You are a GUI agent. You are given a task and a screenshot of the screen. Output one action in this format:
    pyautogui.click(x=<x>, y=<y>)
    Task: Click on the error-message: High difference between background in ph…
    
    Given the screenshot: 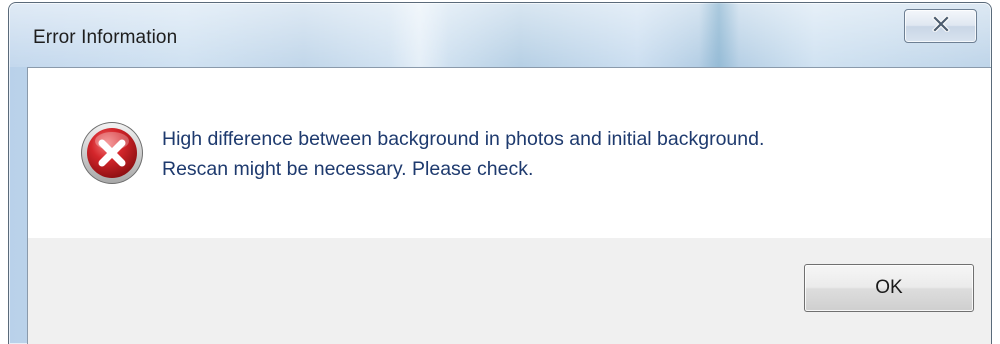 What is the action you would take?
    pyautogui.click(x=463, y=154)
    